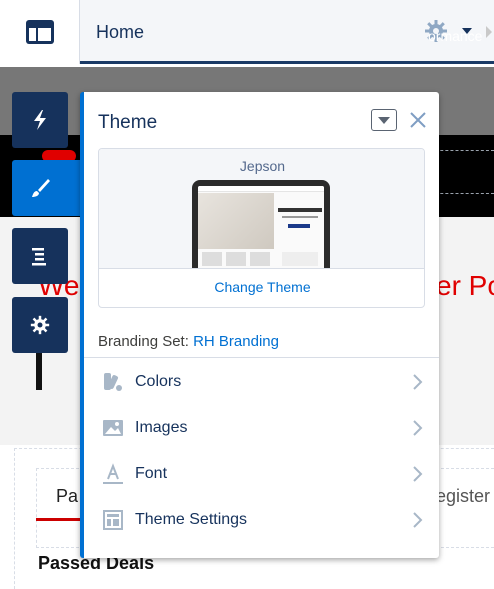  I want to click on theme-button, so click(47, 188).